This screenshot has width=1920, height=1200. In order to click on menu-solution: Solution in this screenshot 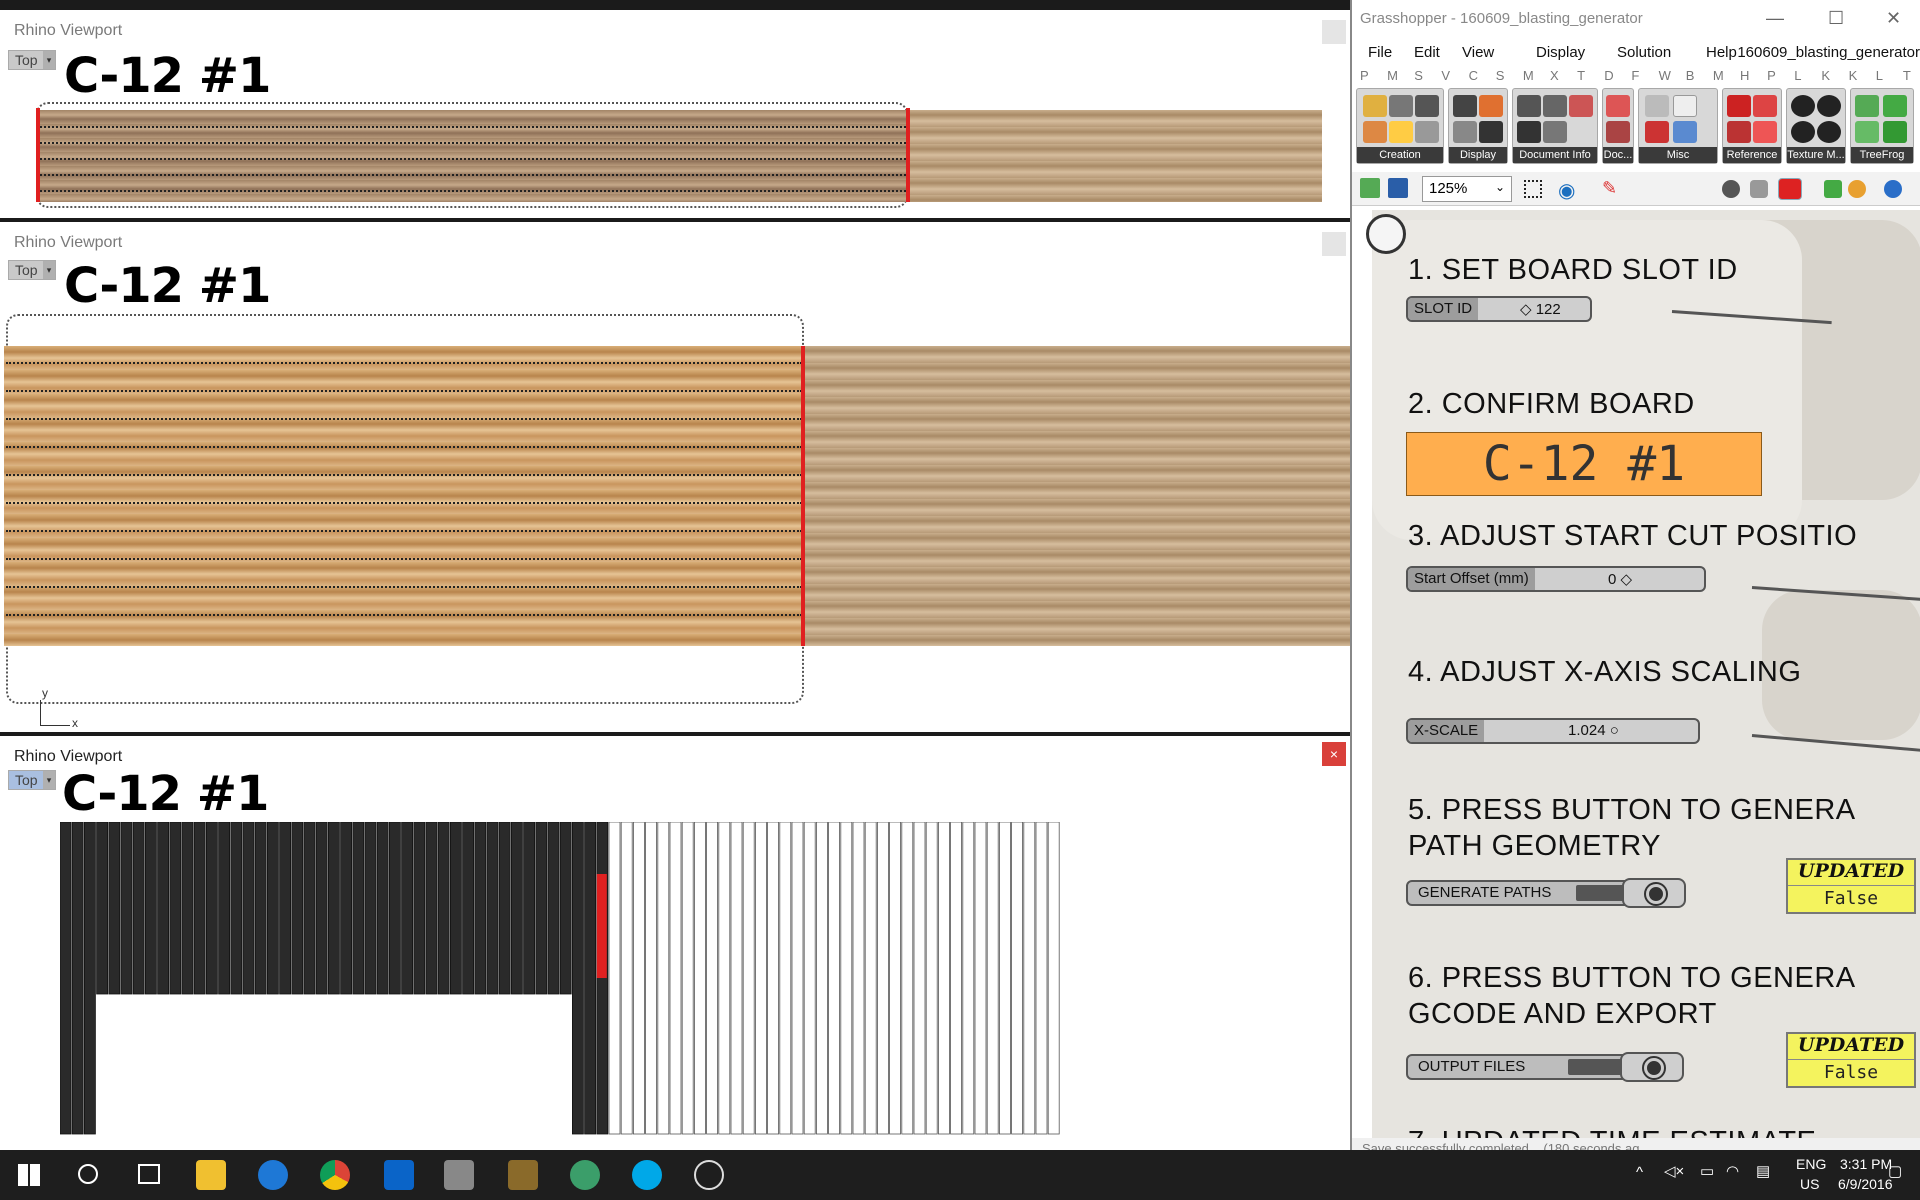, I will do `click(1644, 52)`.